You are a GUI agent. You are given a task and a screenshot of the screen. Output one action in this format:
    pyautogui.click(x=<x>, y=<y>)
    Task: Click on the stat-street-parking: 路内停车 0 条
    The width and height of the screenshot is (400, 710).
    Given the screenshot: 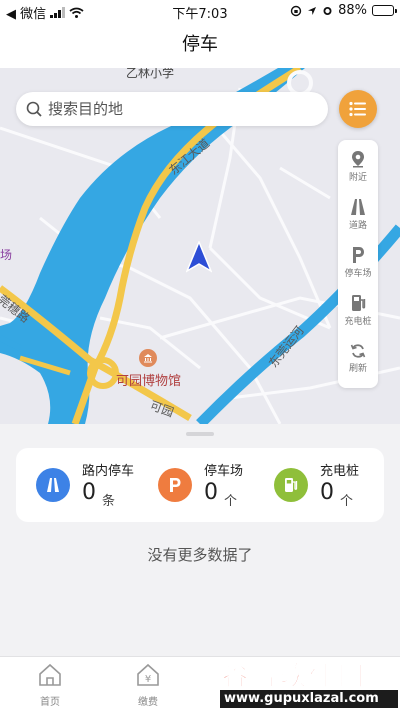 What is the action you would take?
    pyautogui.click(x=96, y=485)
    